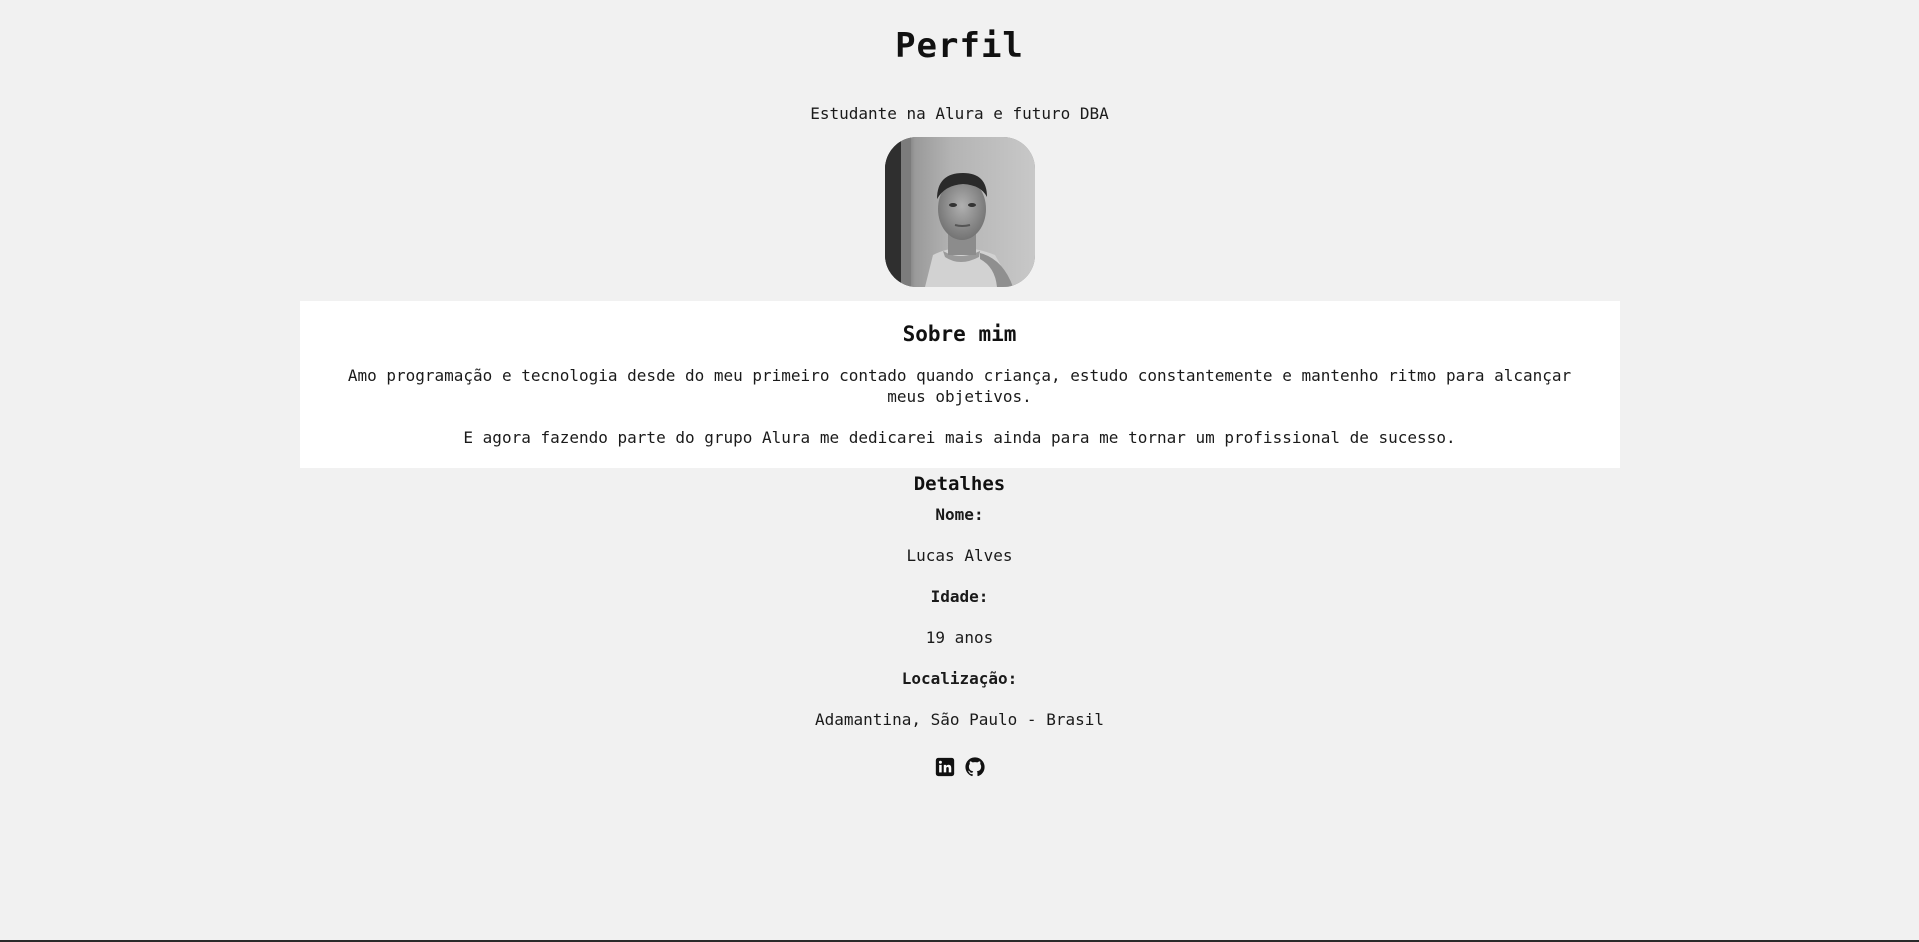 This screenshot has height=942, width=1919. I want to click on profile-photo, so click(959, 212).